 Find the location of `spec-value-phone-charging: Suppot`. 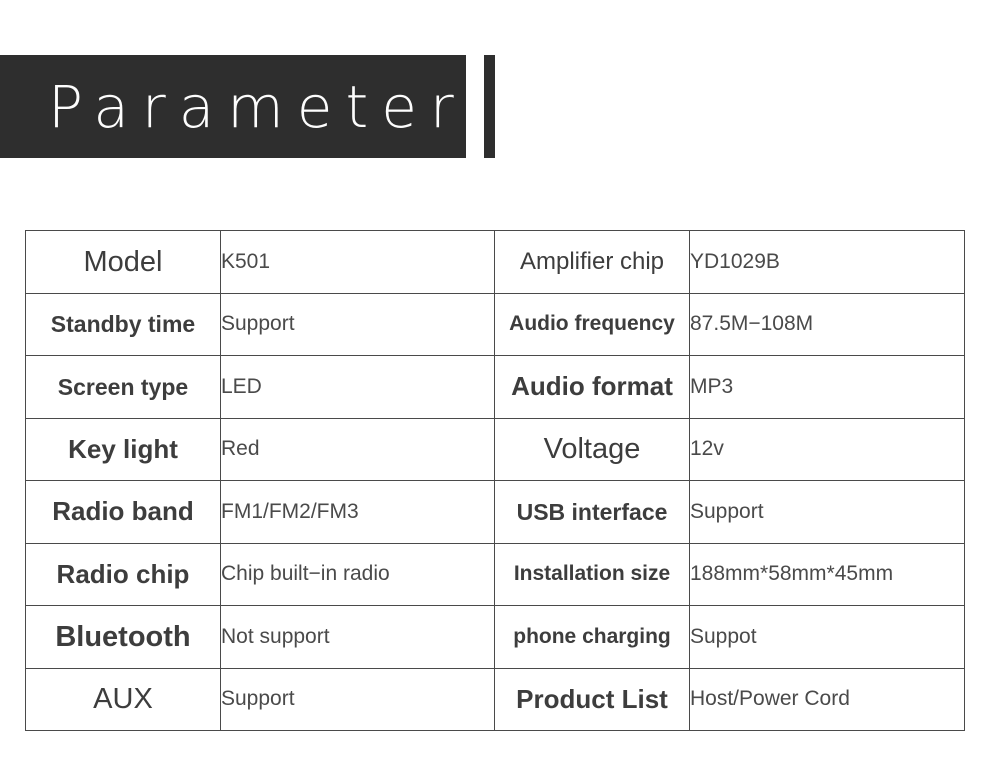

spec-value-phone-charging: Suppot is located at coordinates (827, 637).